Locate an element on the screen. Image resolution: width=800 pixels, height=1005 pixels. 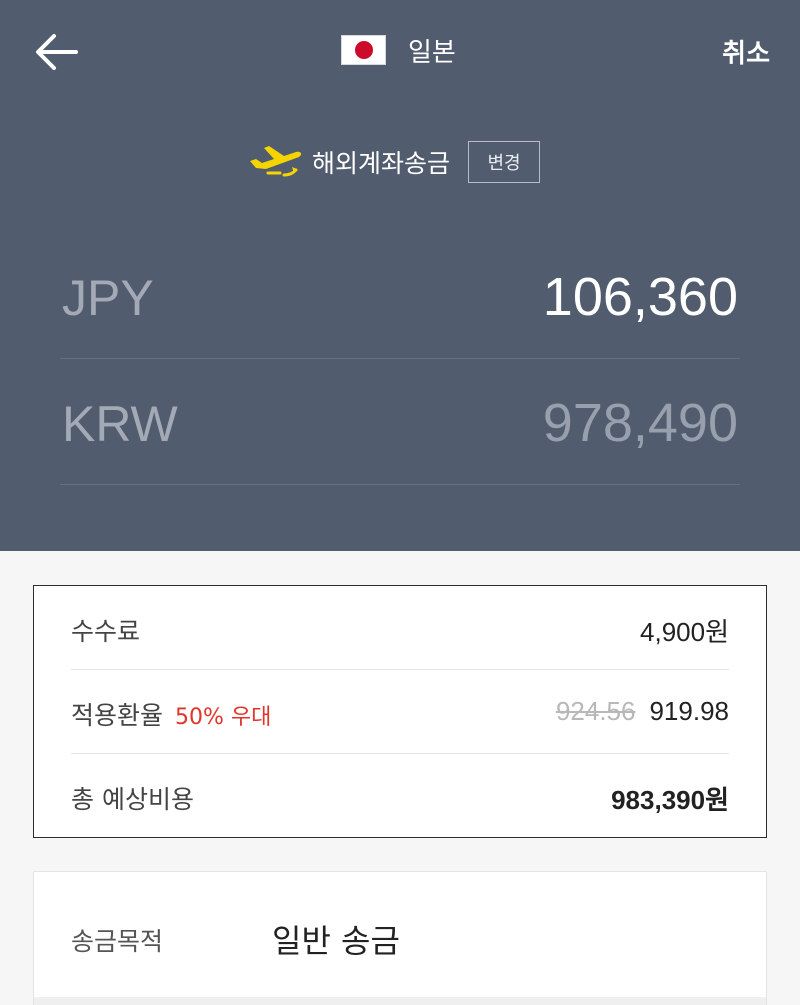
method-label: 해외계좌송금 is located at coordinates (381, 163).